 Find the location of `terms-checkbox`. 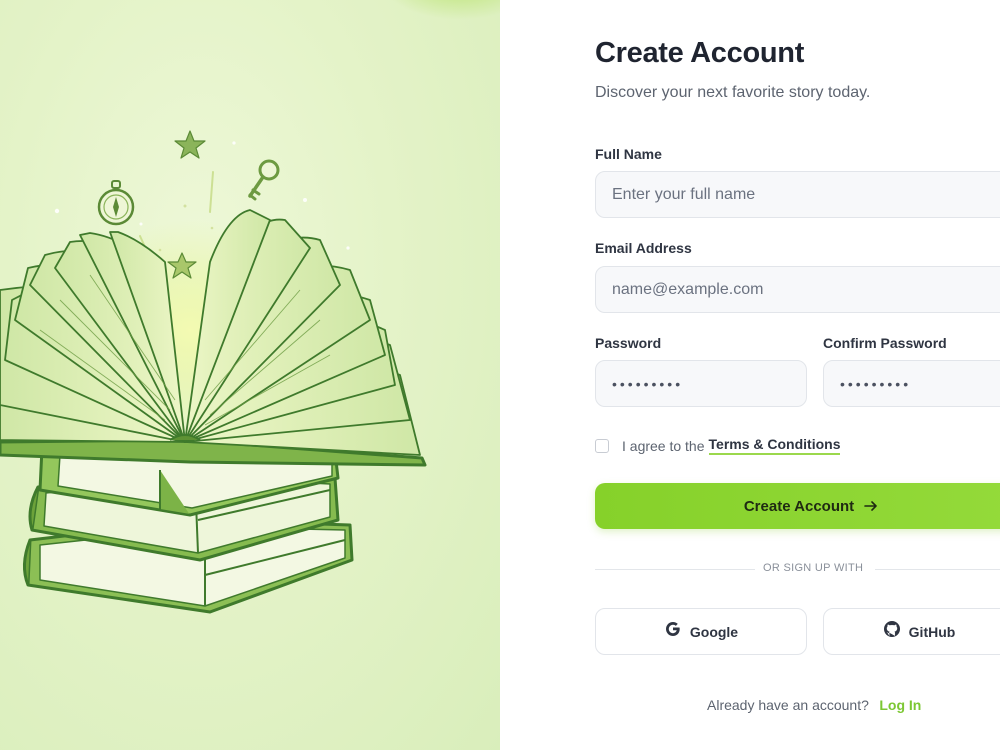

terms-checkbox is located at coordinates (602, 445).